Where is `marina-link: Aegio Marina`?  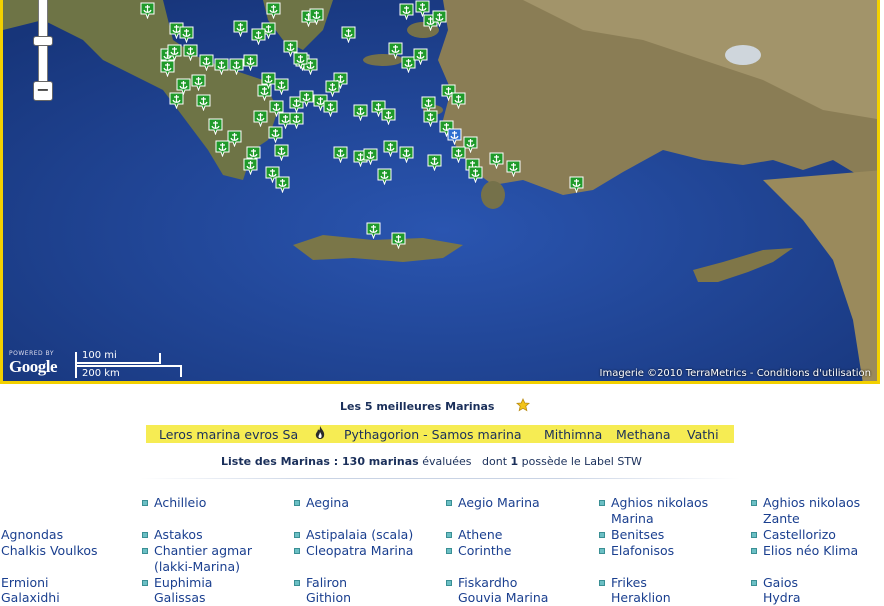 marina-link: Aegio Marina is located at coordinates (499, 503).